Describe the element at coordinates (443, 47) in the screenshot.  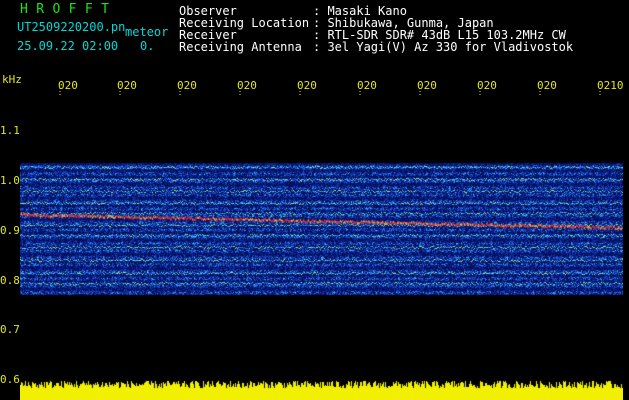
I see `info-value-antenna: : 3el Yagi(V) Az 330 for Vladivostok` at that location.